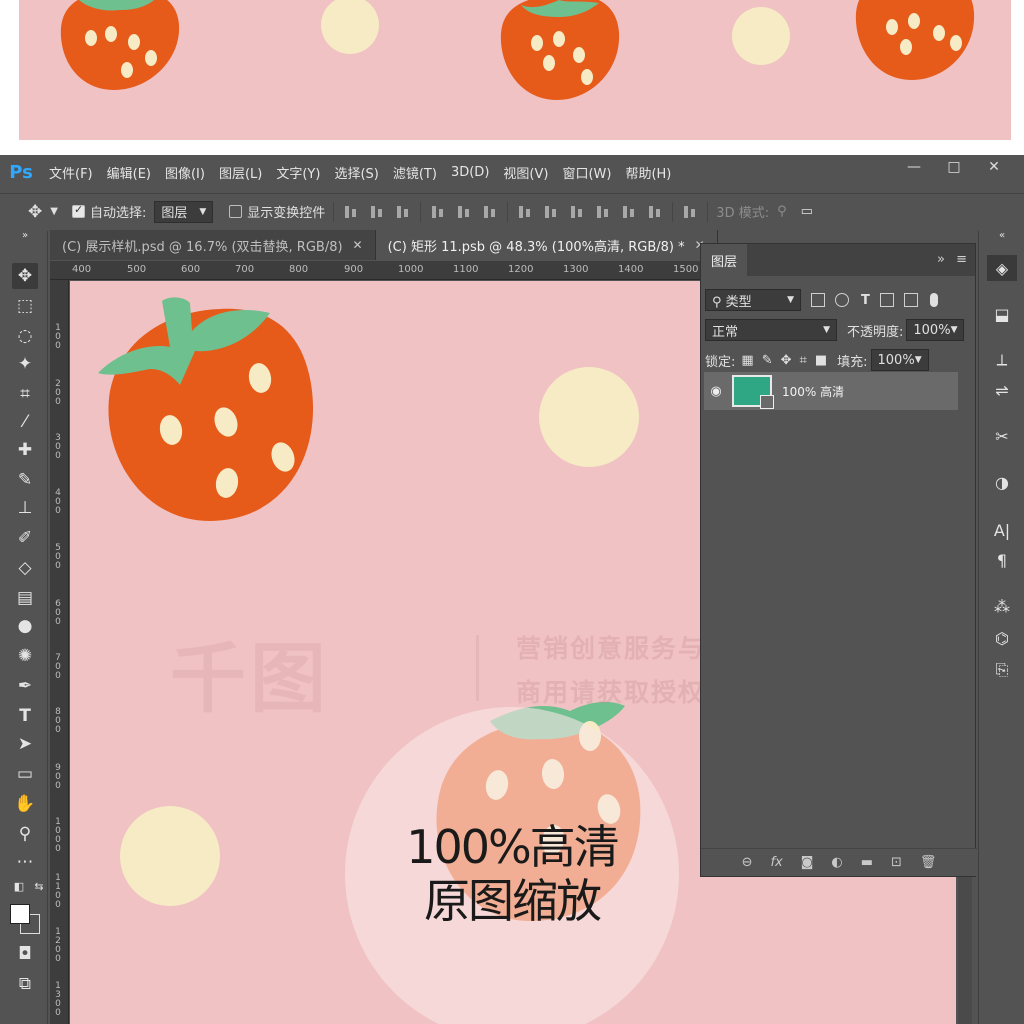 This screenshot has height=1024, width=1024. I want to click on layers-panel-icon: ◈, so click(1002, 268).